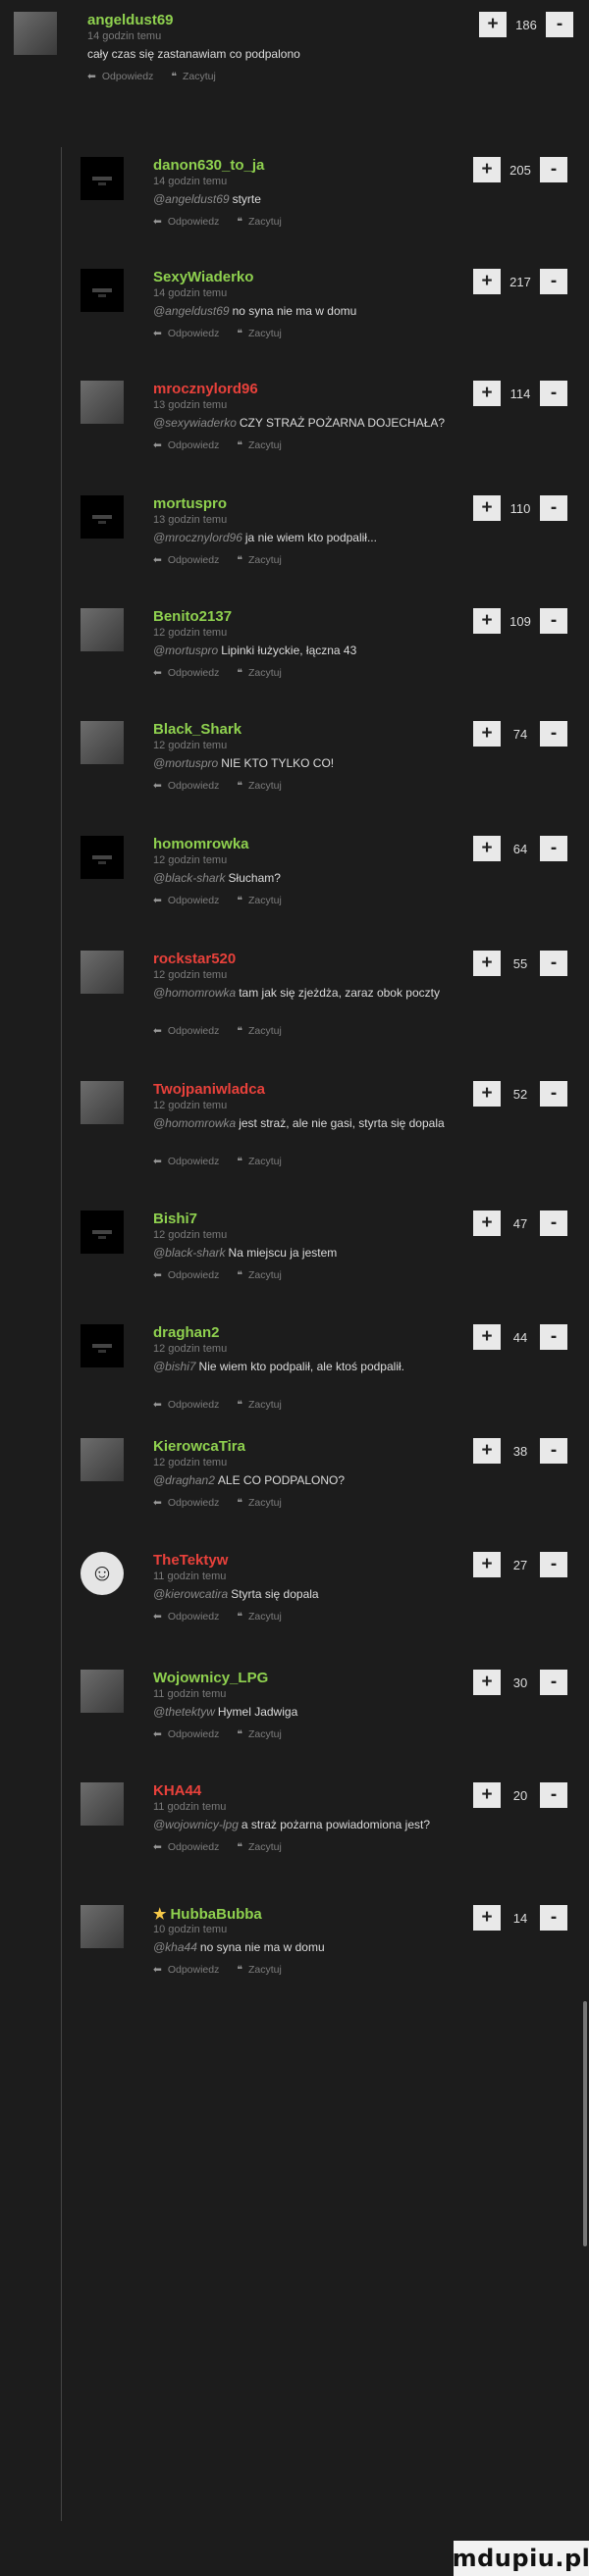 The image size is (589, 2576). What do you see at coordinates (203, 277) in the screenshot?
I see `username: SexyWiaderko` at bounding box center [203, 277].